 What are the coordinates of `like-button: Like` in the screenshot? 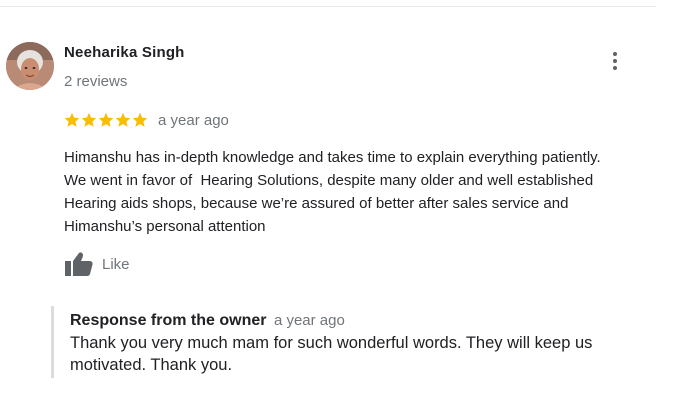 It's located at (97, 264).